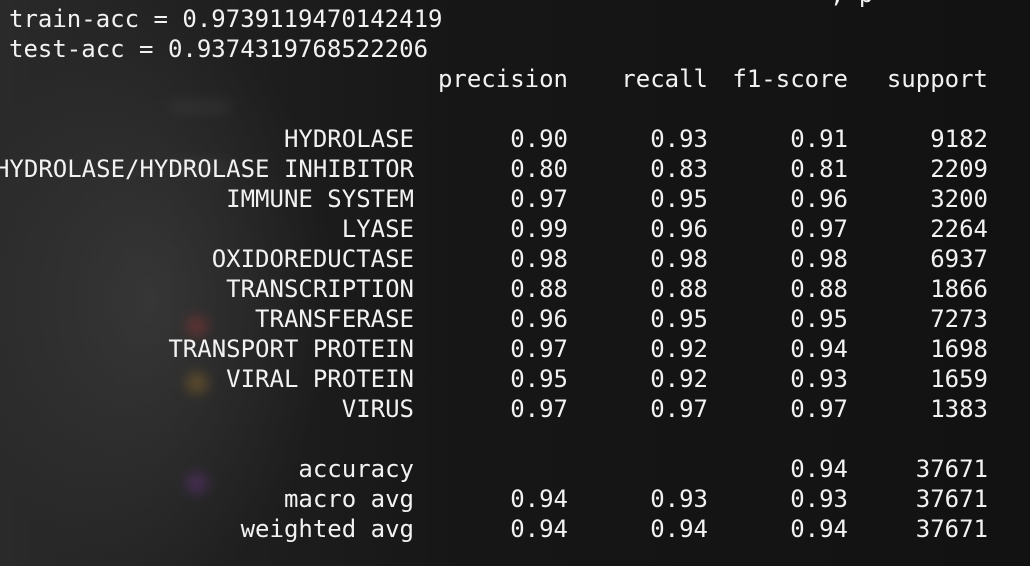 The image size is (1030, 566). Describe the element at coordinates (959, 409) in the screenshot. I see `support-value: 1383` at that location.